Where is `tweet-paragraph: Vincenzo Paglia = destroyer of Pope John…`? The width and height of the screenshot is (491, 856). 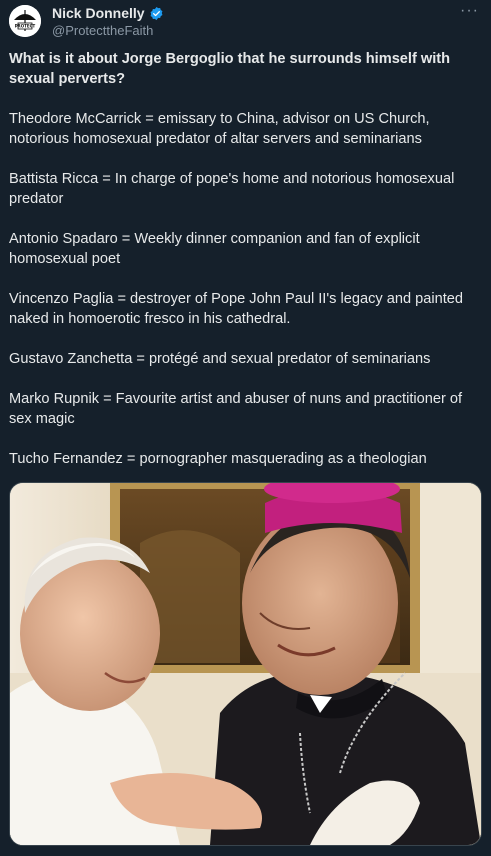
tweet-paragraph: Vincenzo Paglia = destroyer of Pope John… is located at coordinates (236, 309).